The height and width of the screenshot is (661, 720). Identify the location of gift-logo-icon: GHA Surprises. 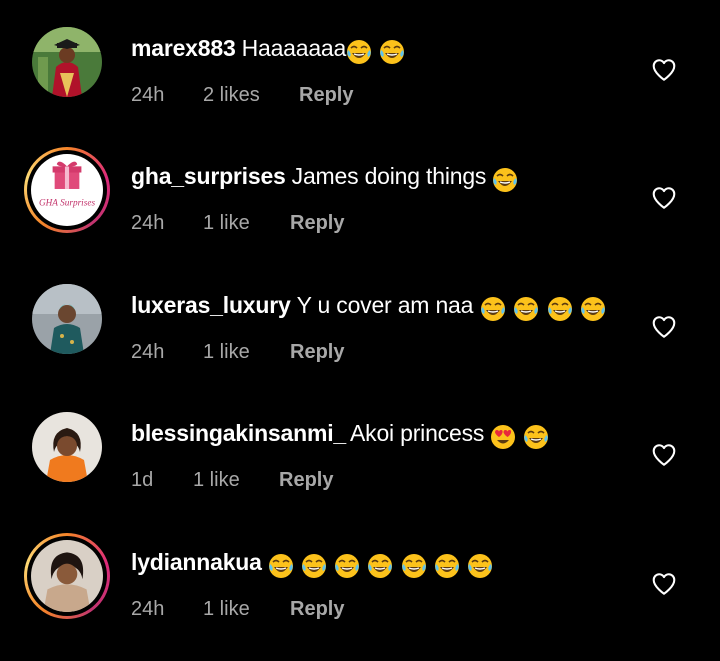
(67, 190).